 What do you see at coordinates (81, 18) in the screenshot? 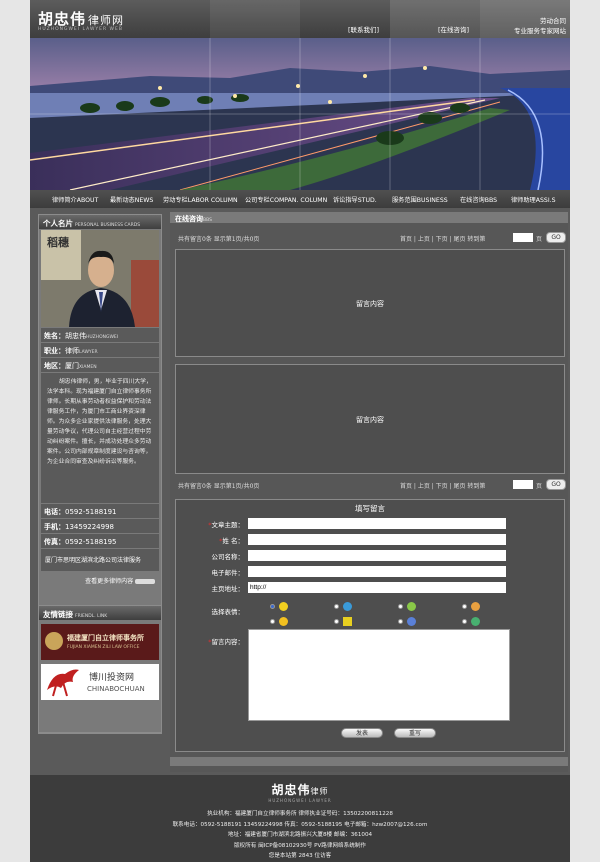
I see `site-logo: 胡忠伟 律师网` at bounding box center [81, 18].